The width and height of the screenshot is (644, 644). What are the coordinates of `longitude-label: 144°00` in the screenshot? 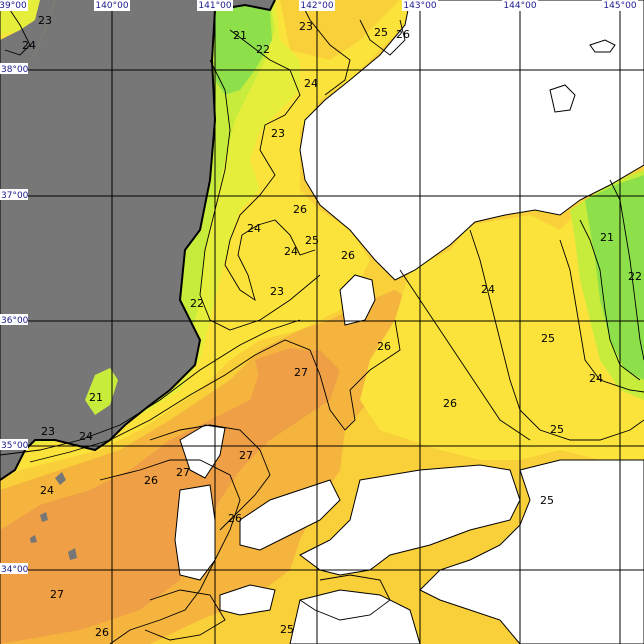 It's located at (519, 6).